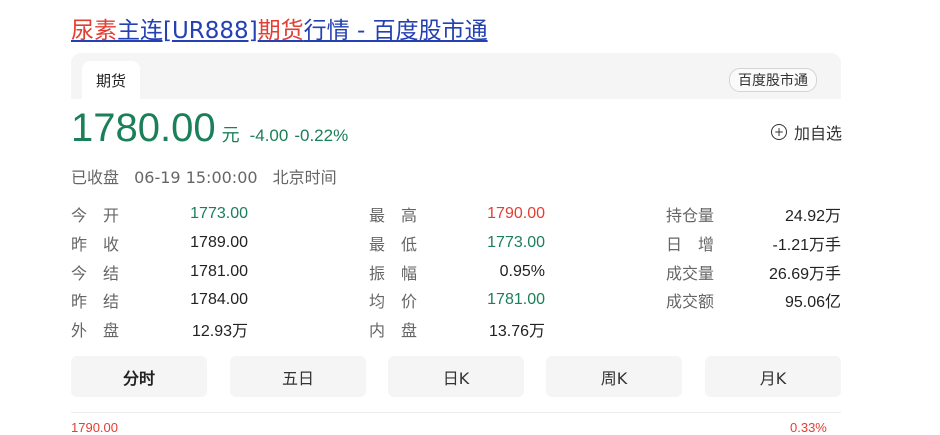 The image size is (940, 435). What do you see at coordinates (753, 214) in the screenshot?
I see `stat-open-interest: 持仓量 24.92万` at bounding box center [753, 214].